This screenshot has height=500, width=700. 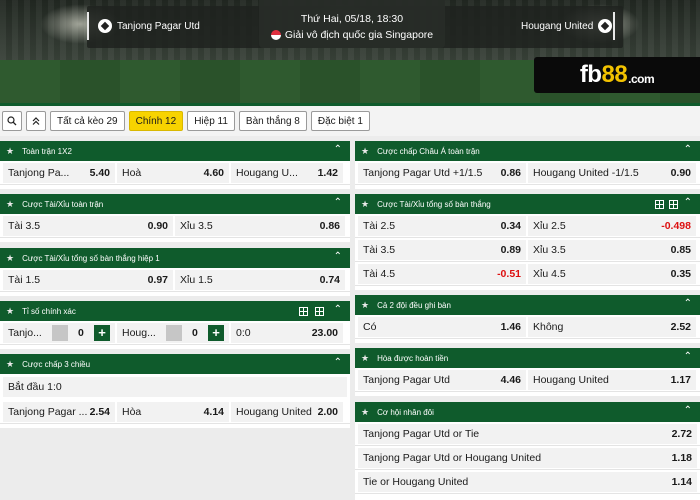 I want to click on odds-cell: Hoà 4.60, so click(x=173, y=172).